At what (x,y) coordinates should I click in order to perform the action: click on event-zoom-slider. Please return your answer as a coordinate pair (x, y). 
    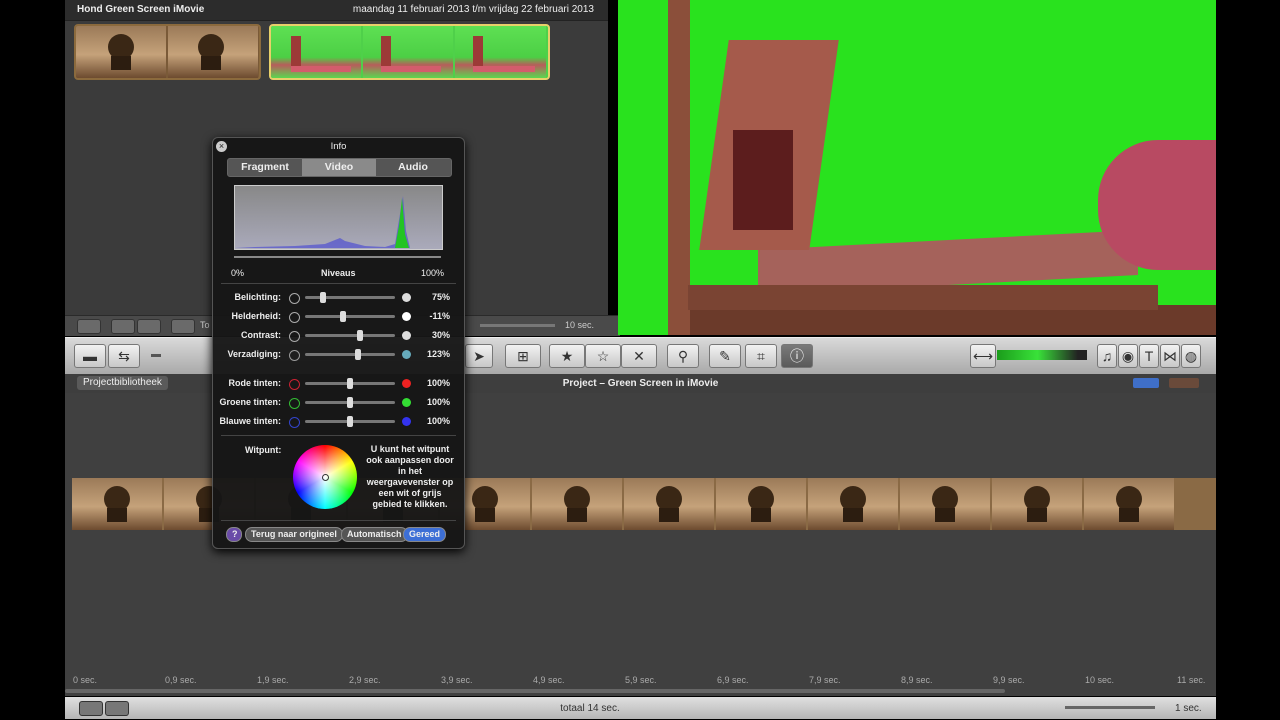
    Looking at the image, I should click on (517, 325).